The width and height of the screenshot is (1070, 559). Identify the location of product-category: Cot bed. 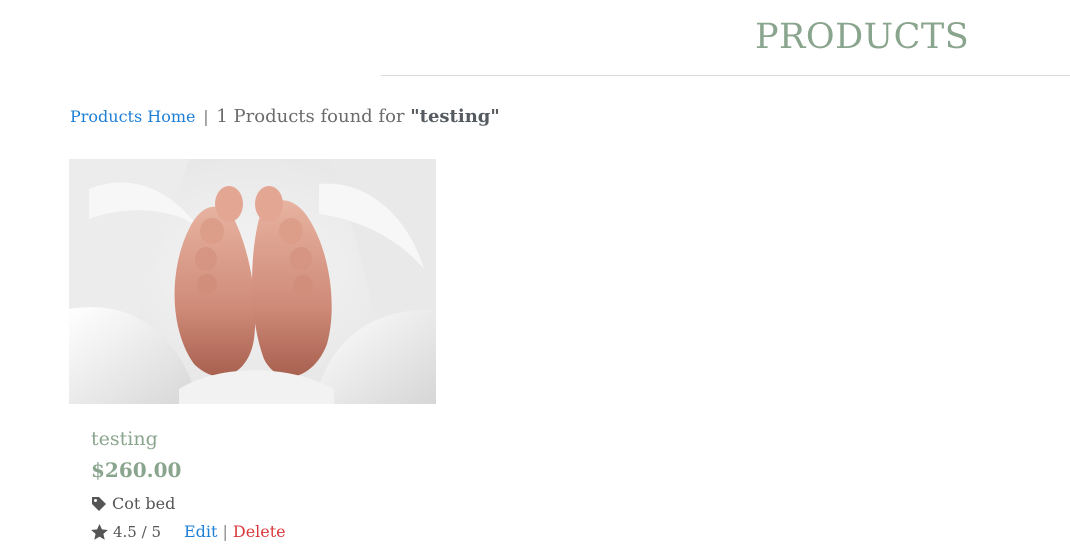
(133, 504).